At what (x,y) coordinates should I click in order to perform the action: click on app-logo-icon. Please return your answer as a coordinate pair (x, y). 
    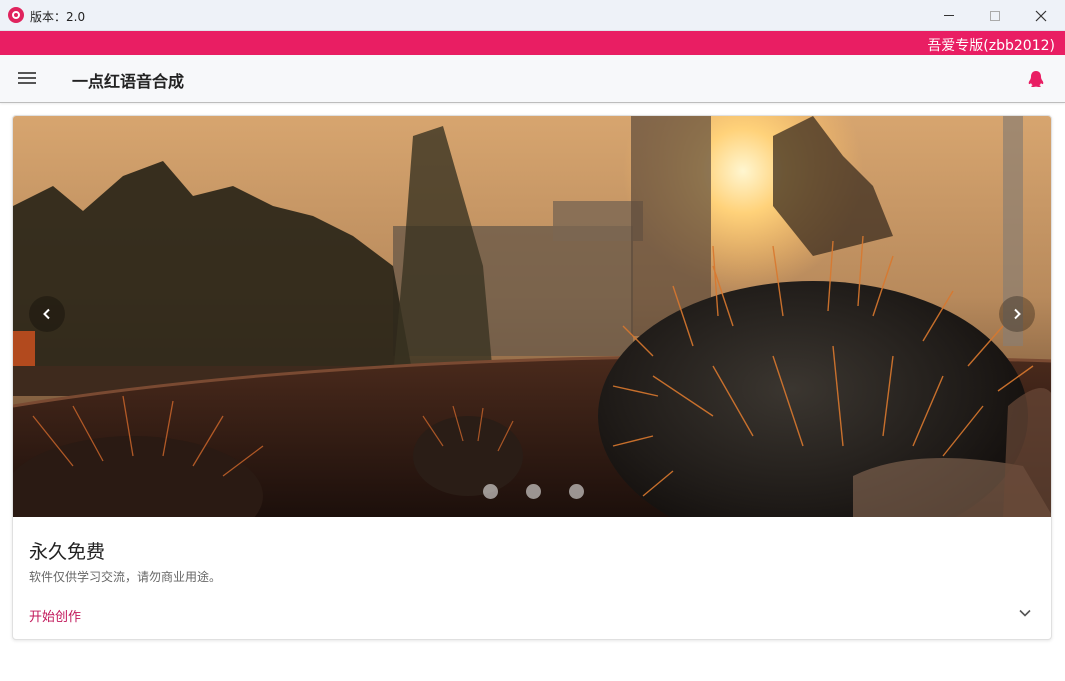
    Looking at the image, I should click on (16, 15).